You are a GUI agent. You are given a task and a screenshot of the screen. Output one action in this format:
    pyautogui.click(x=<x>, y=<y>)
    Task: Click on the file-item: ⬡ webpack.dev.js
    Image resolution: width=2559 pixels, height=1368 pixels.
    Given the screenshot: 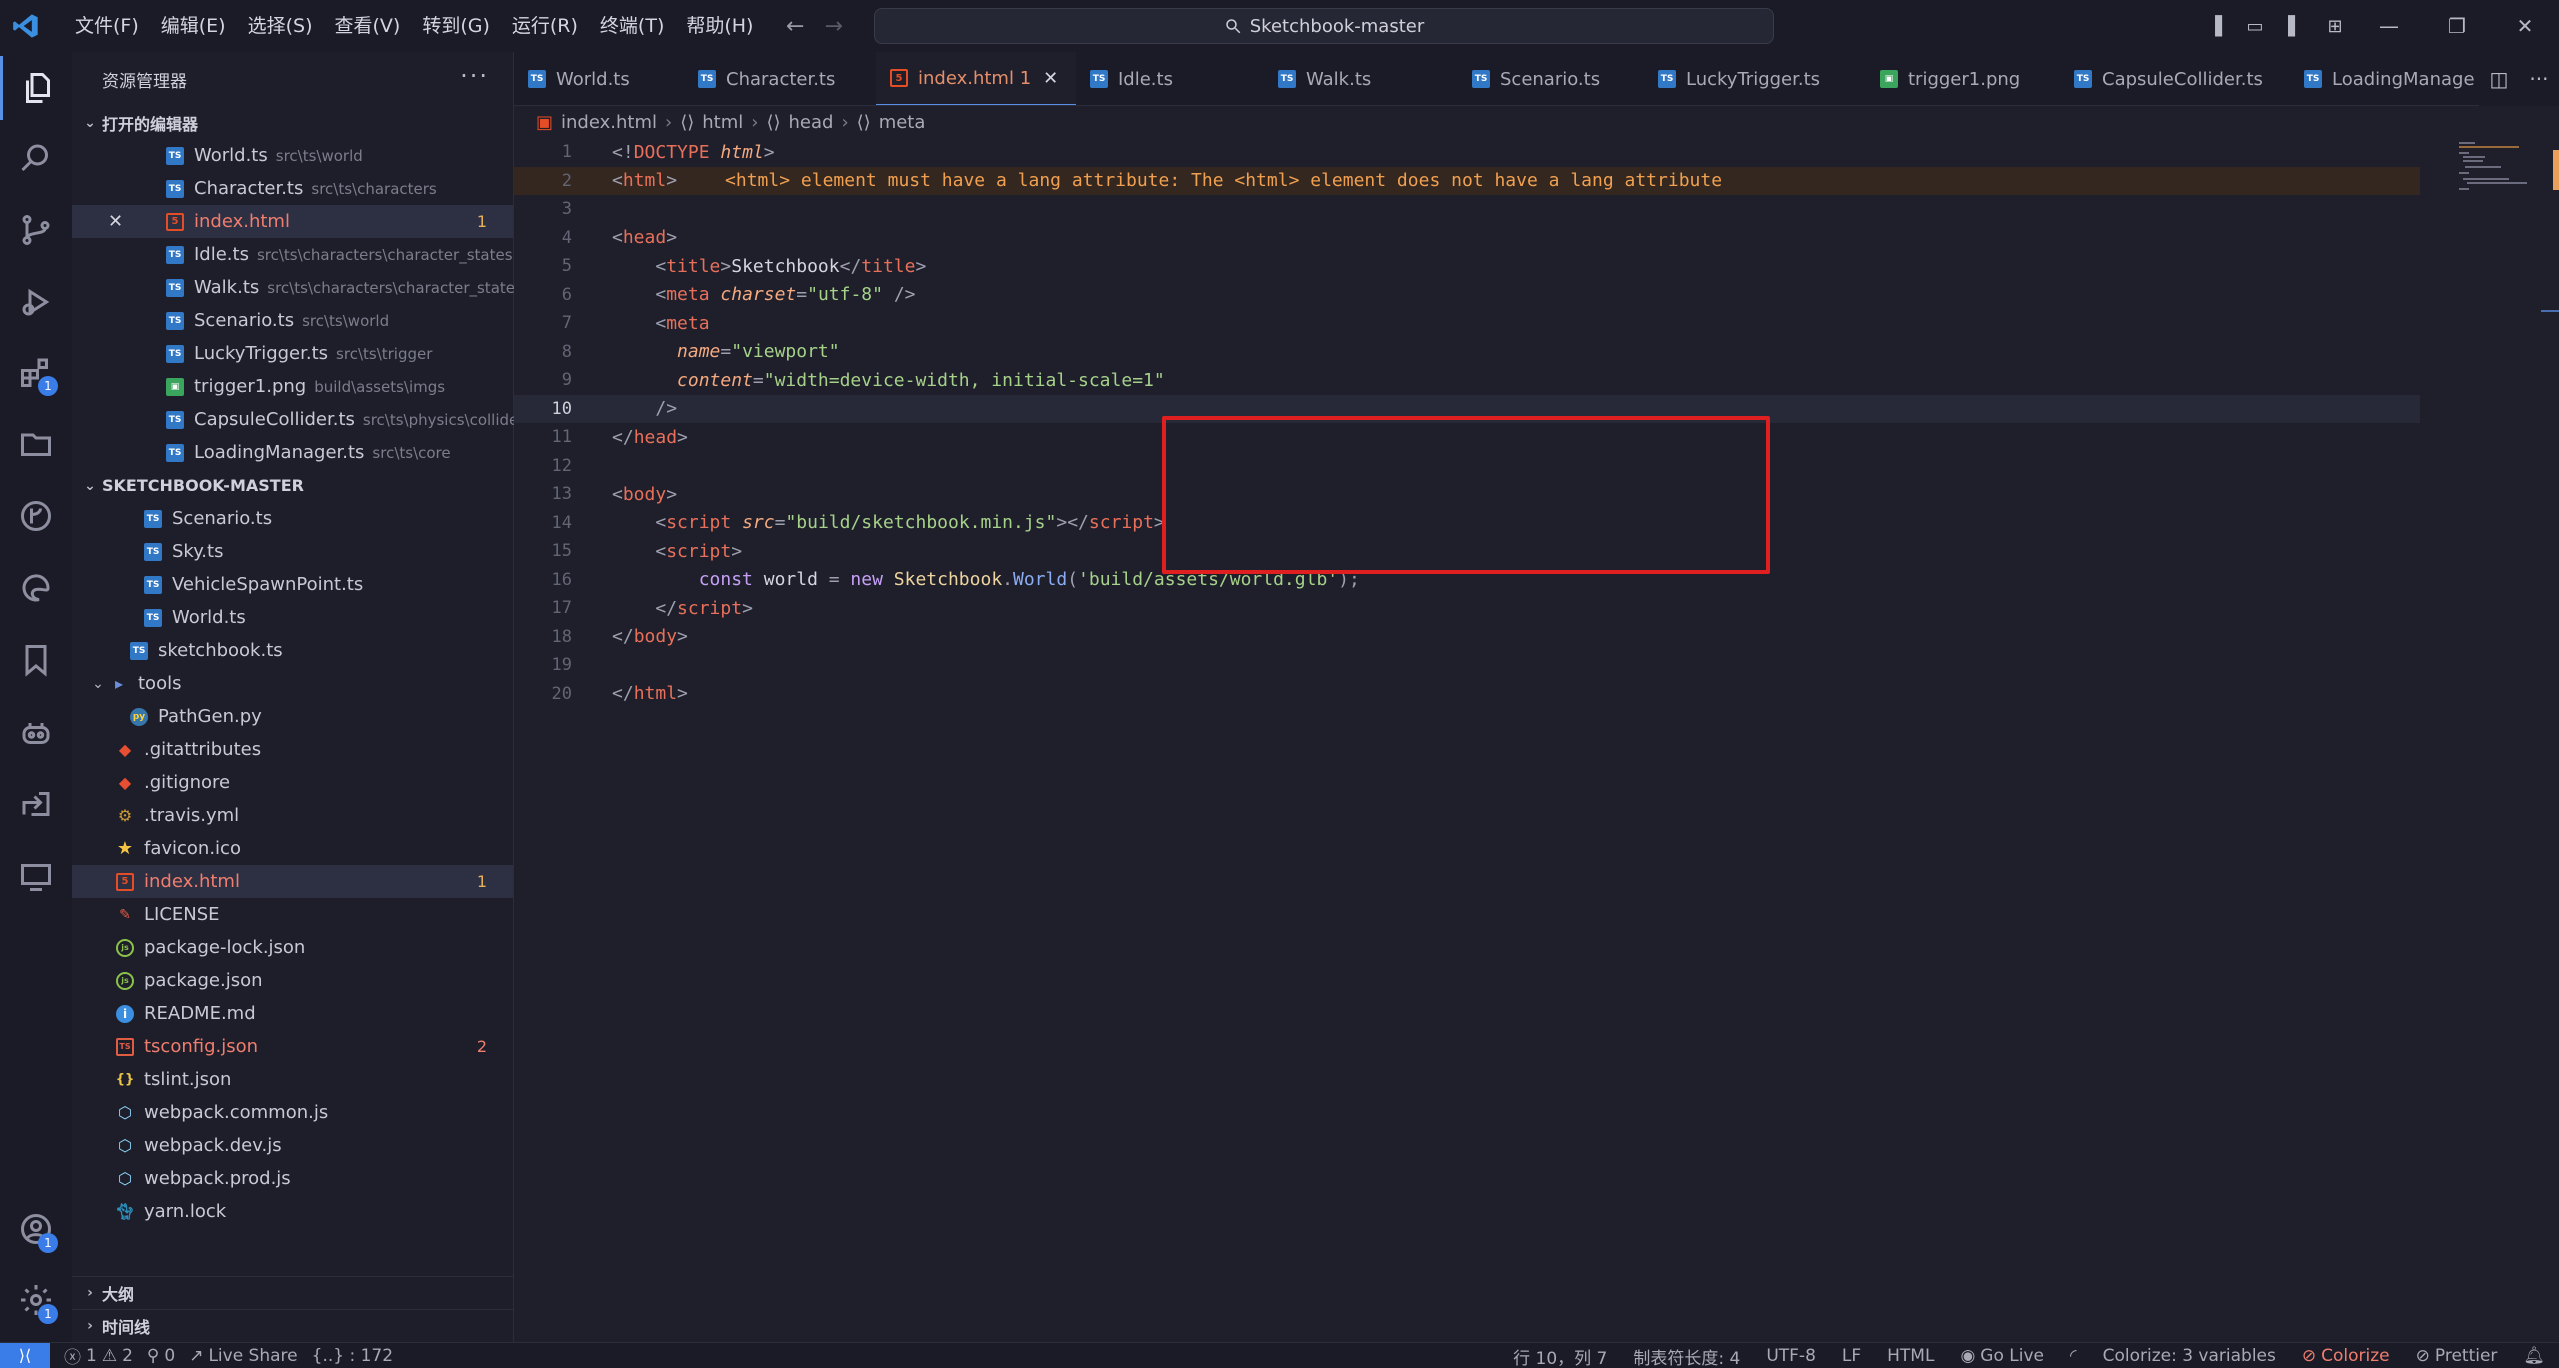 What is the action you would take?
    pyautogui.click(x=292, y=1145)
    